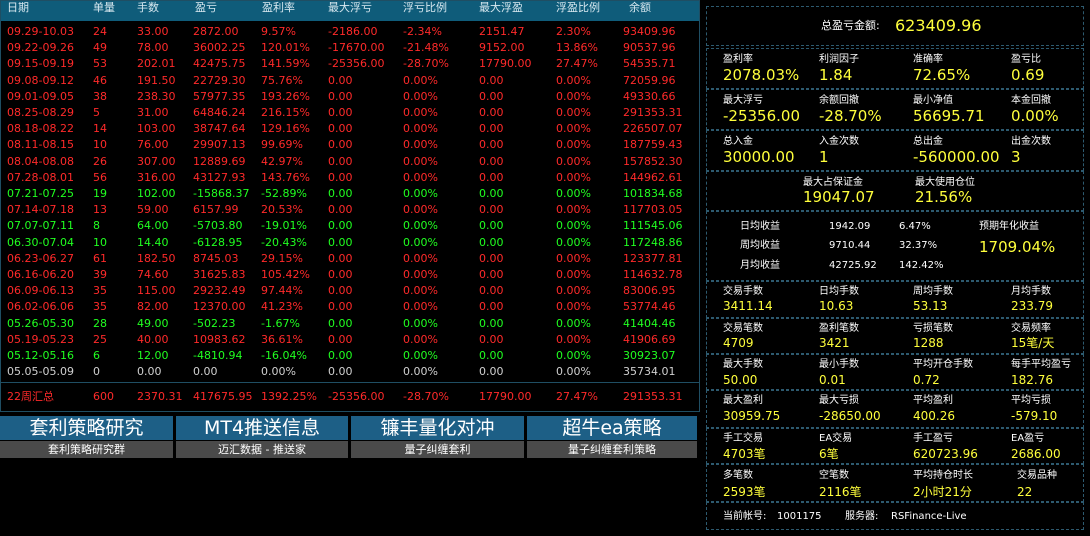 The height and width of the screenshot is (536, 1090). Describe the element at coordinates (942, 492) in the screenshot. I see `stat-value: 2小时21分` at that location.